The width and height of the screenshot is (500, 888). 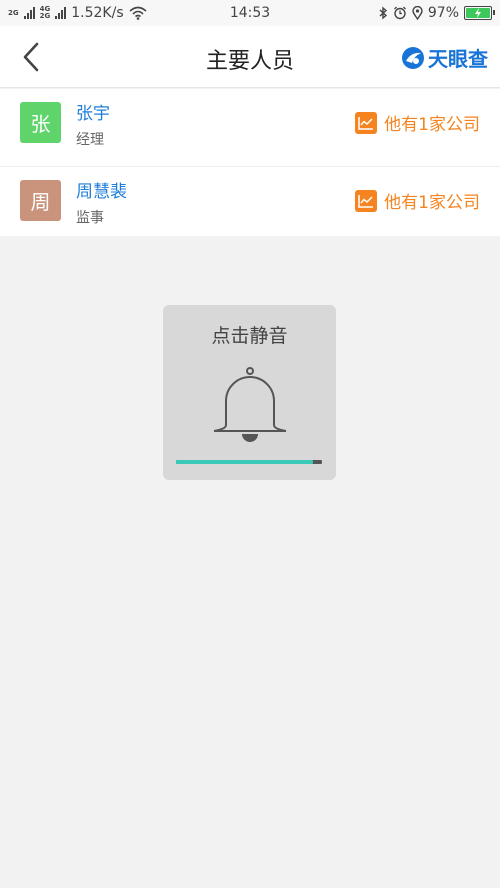 I want to click on status-left: 2G 4G 2G 1.52K/s, so click(x=77, y=13).